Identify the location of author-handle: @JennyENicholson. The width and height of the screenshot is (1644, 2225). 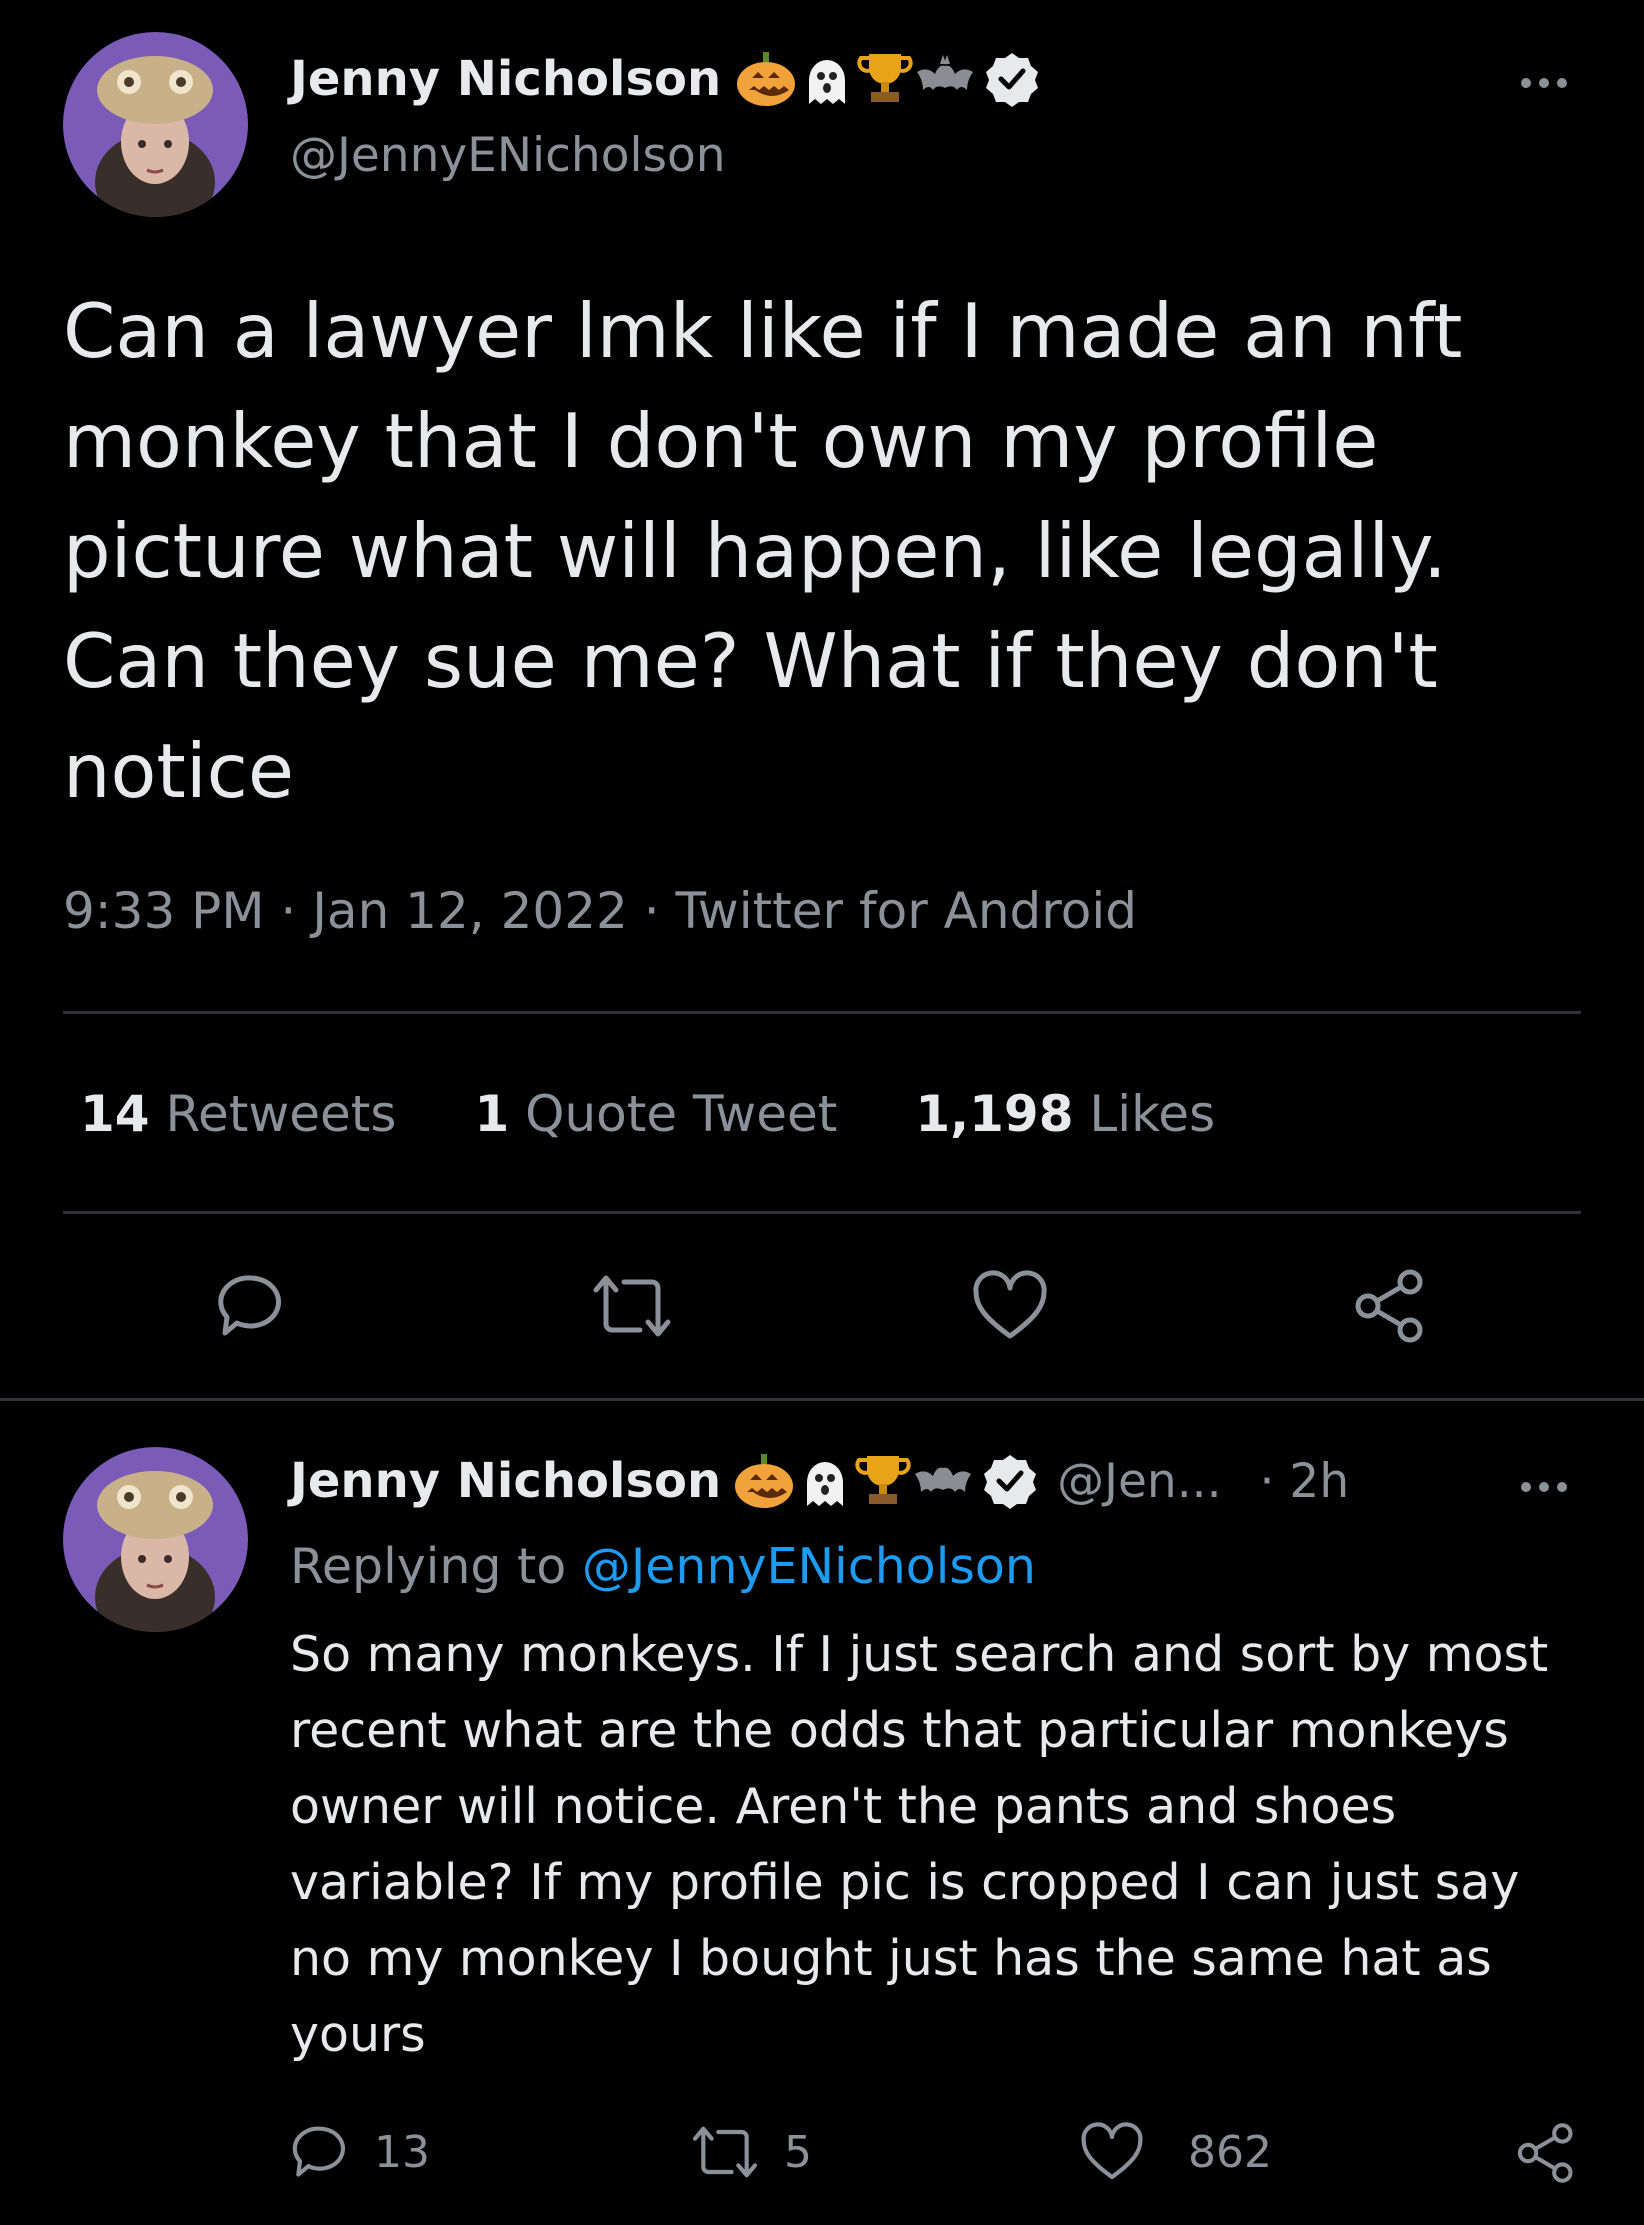
(508, 155).